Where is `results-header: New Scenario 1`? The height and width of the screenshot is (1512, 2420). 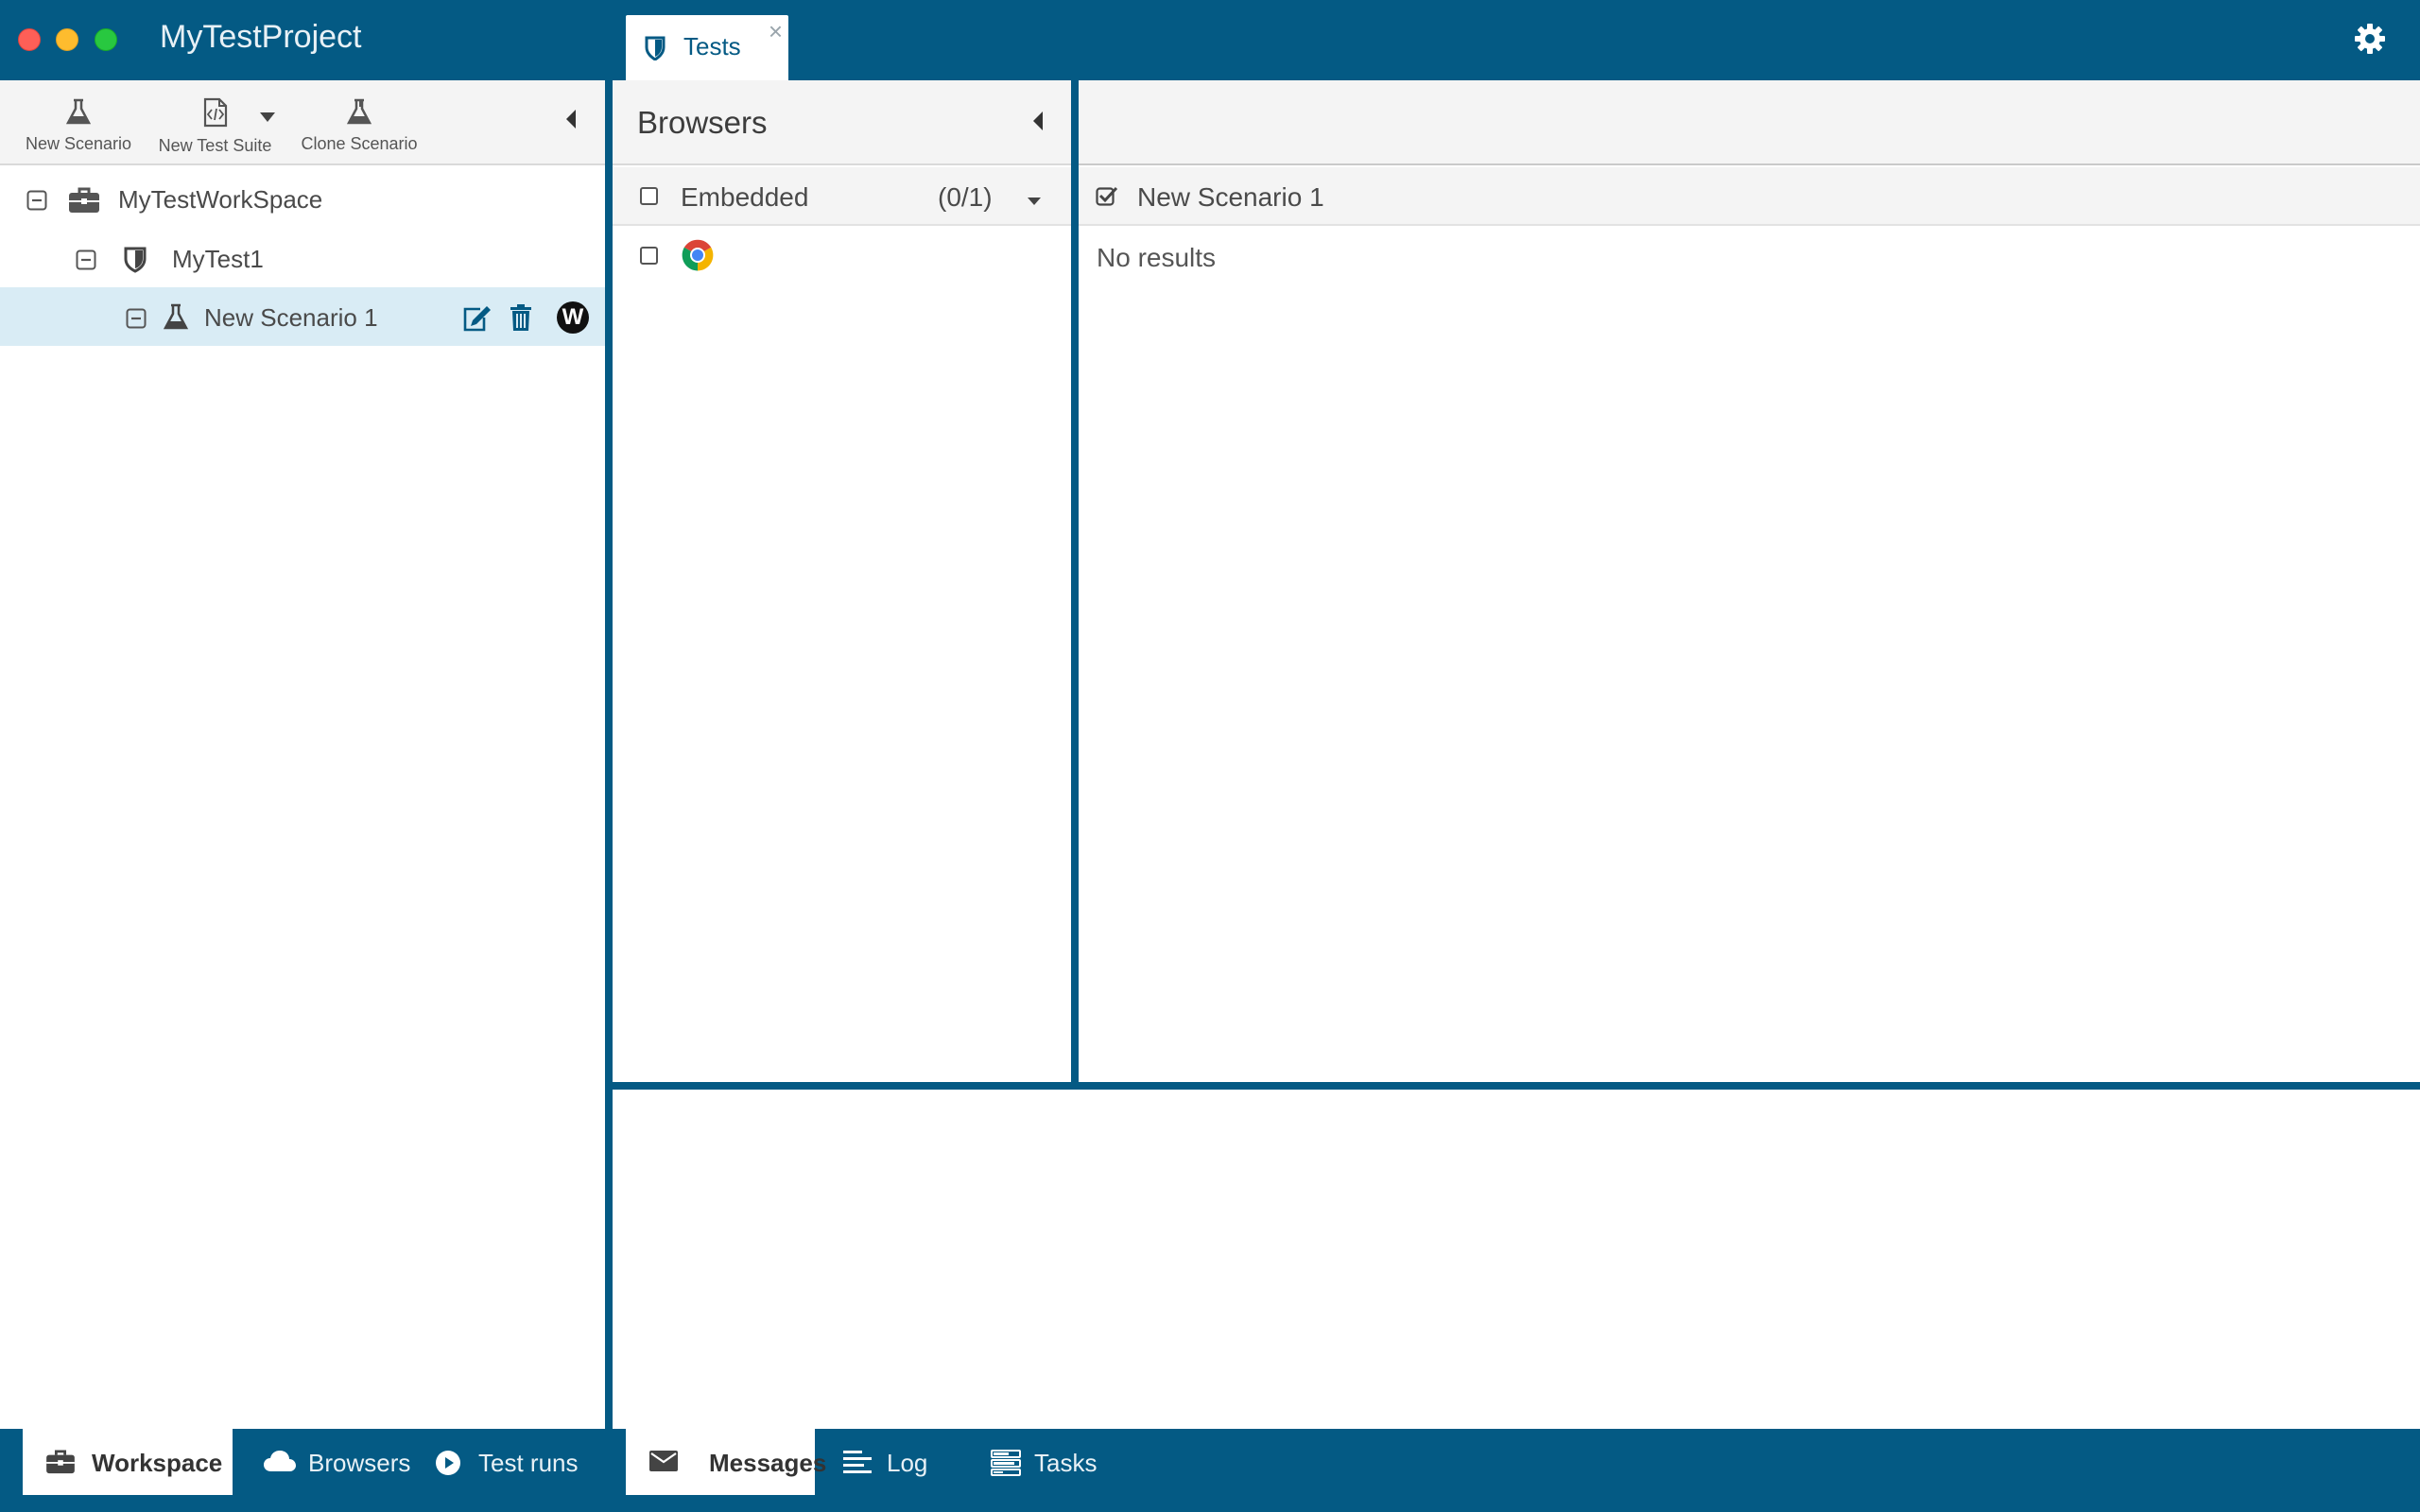 results-header: New Scenario 1 is located at coordinates (1750, 196).